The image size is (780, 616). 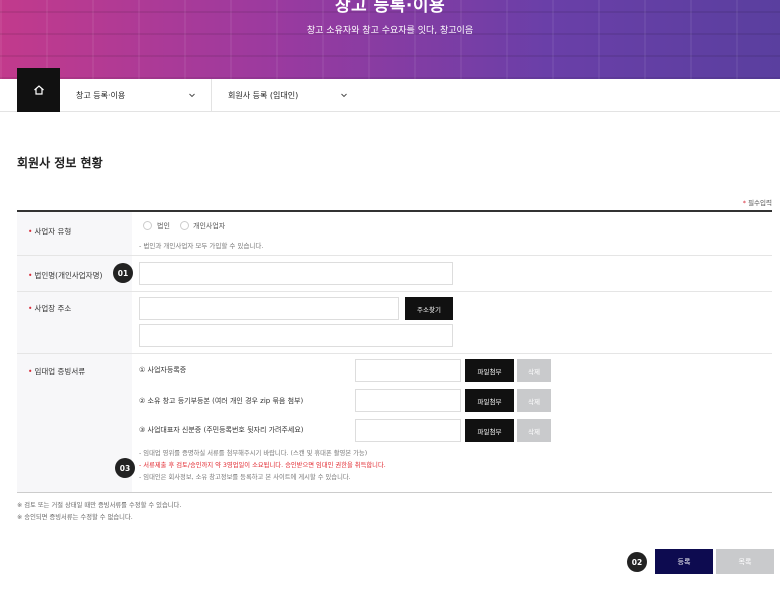 What do you see at coordinates (390, 31) in the screenshot?
I see `hero-subtitle: 창고 소유자와 창고 수요자를 잇다, 창고이음` at bounding box center [390, 31].